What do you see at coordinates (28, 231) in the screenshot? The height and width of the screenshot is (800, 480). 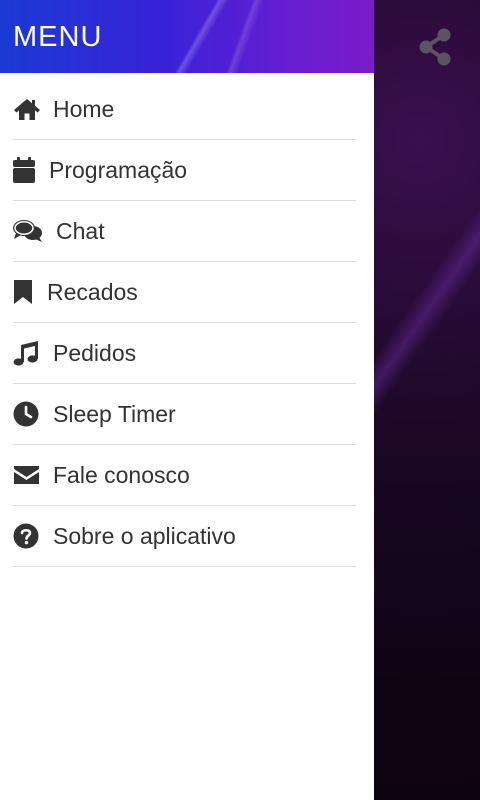 I see `chat-bubbles-icon` at bounding box center [28, 231].